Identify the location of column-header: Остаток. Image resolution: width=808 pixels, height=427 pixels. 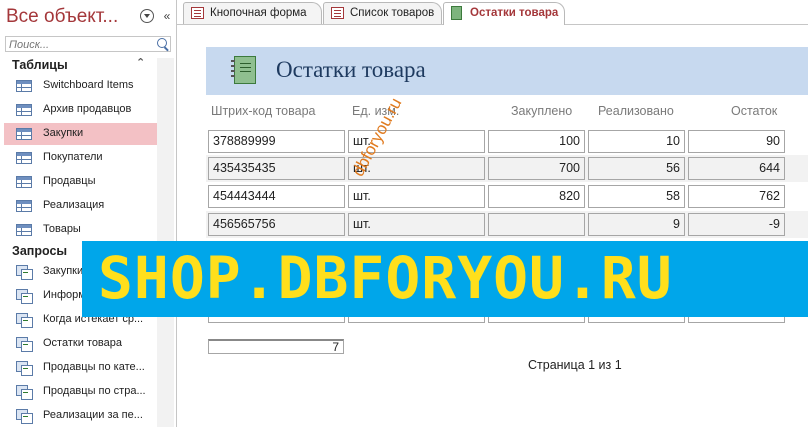
(754, 111).